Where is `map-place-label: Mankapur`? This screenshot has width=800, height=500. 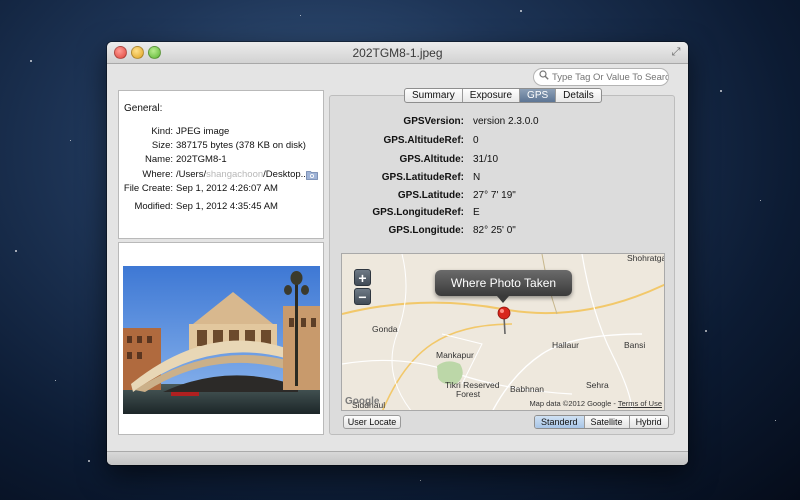
map-place-label: Mankapur is located at coordinates (455, 355).